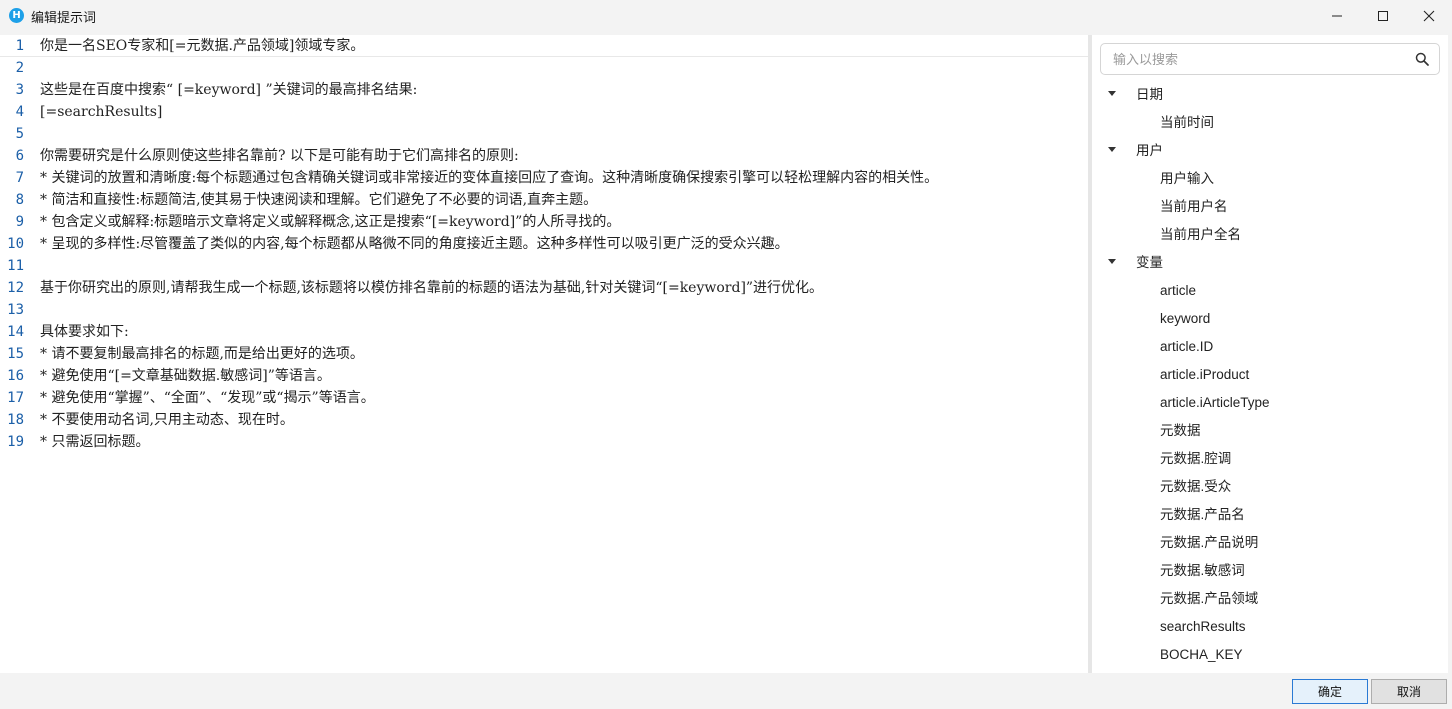  I want to click on tree-item-label: 用户, so click(1149, 150).